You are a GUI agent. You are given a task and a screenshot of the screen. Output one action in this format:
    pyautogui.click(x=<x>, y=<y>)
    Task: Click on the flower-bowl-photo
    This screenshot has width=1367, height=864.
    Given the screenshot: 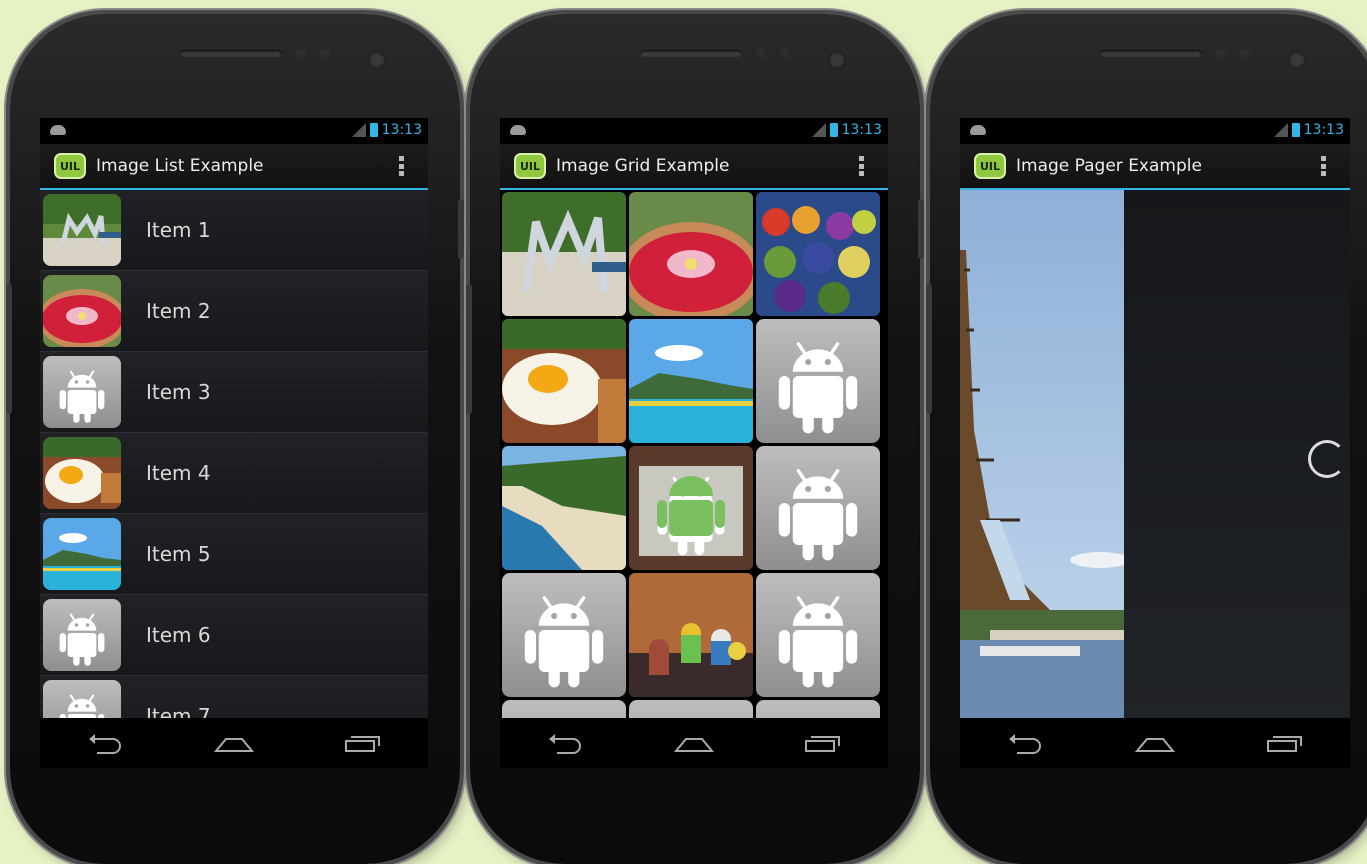 What is the action you would take?
    pyautogui.click(x=691, y=254)
    